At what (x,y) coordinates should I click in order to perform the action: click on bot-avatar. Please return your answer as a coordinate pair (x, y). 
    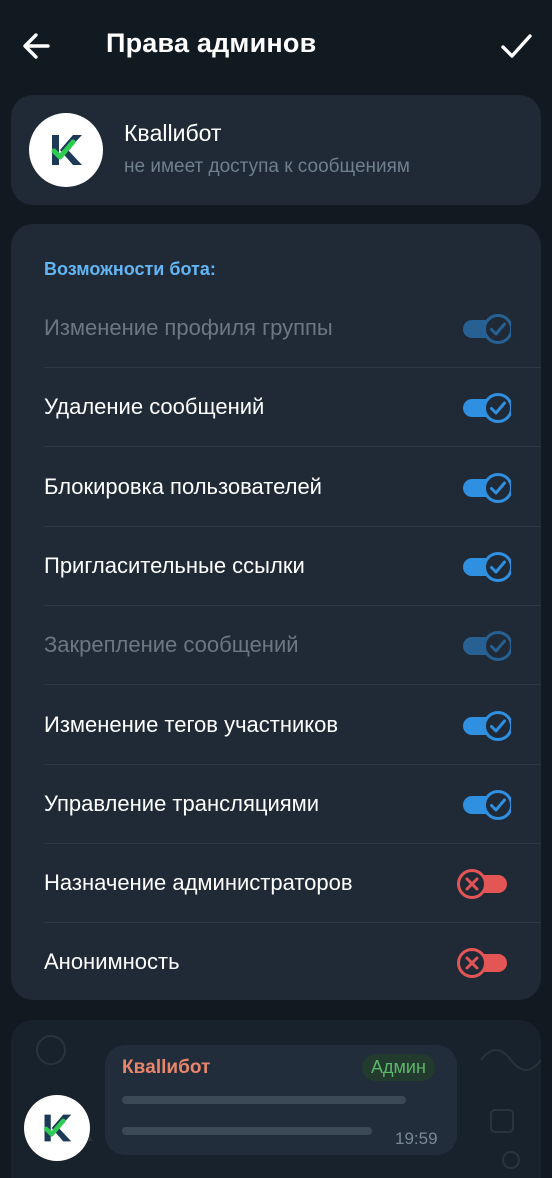
    Looking at the image, I should click on (66, 150).